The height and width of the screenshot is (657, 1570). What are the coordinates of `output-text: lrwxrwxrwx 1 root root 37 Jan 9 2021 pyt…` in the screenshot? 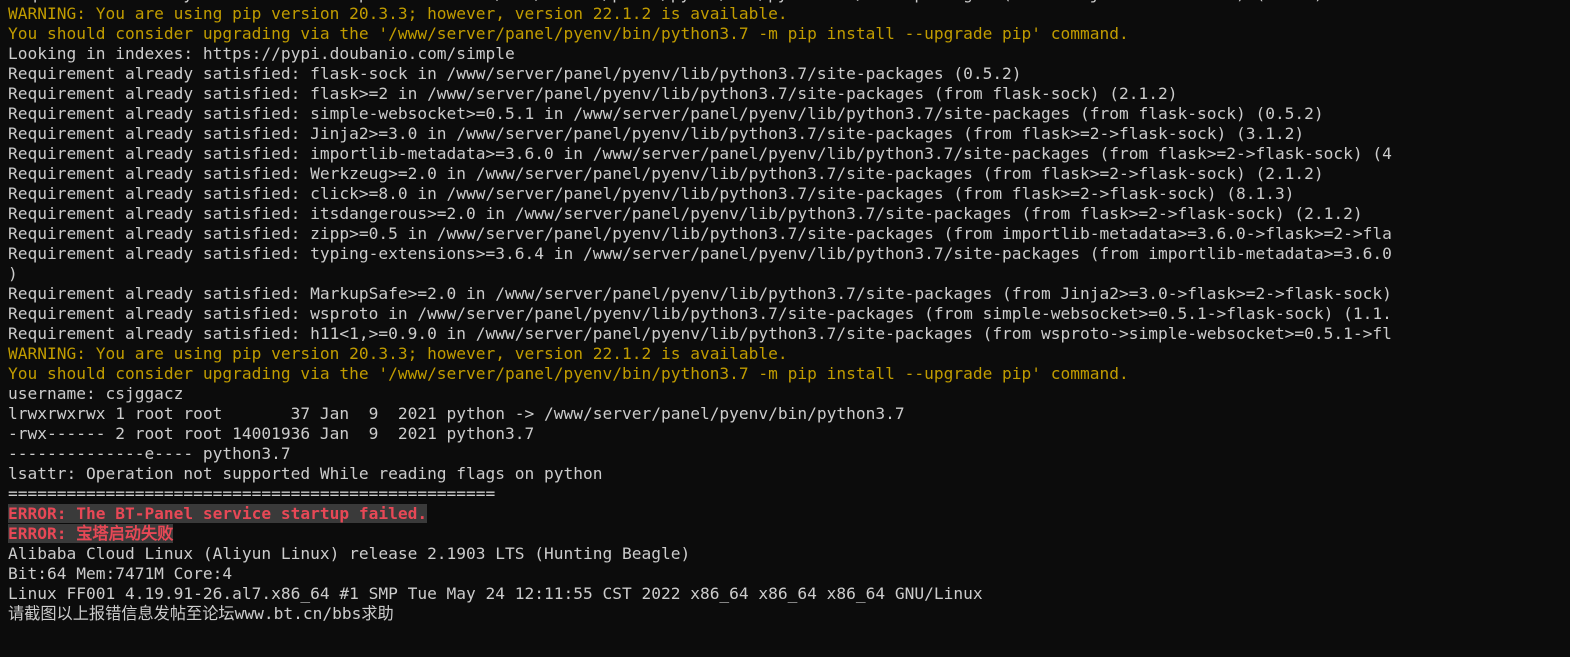 It's located at (456, 413).